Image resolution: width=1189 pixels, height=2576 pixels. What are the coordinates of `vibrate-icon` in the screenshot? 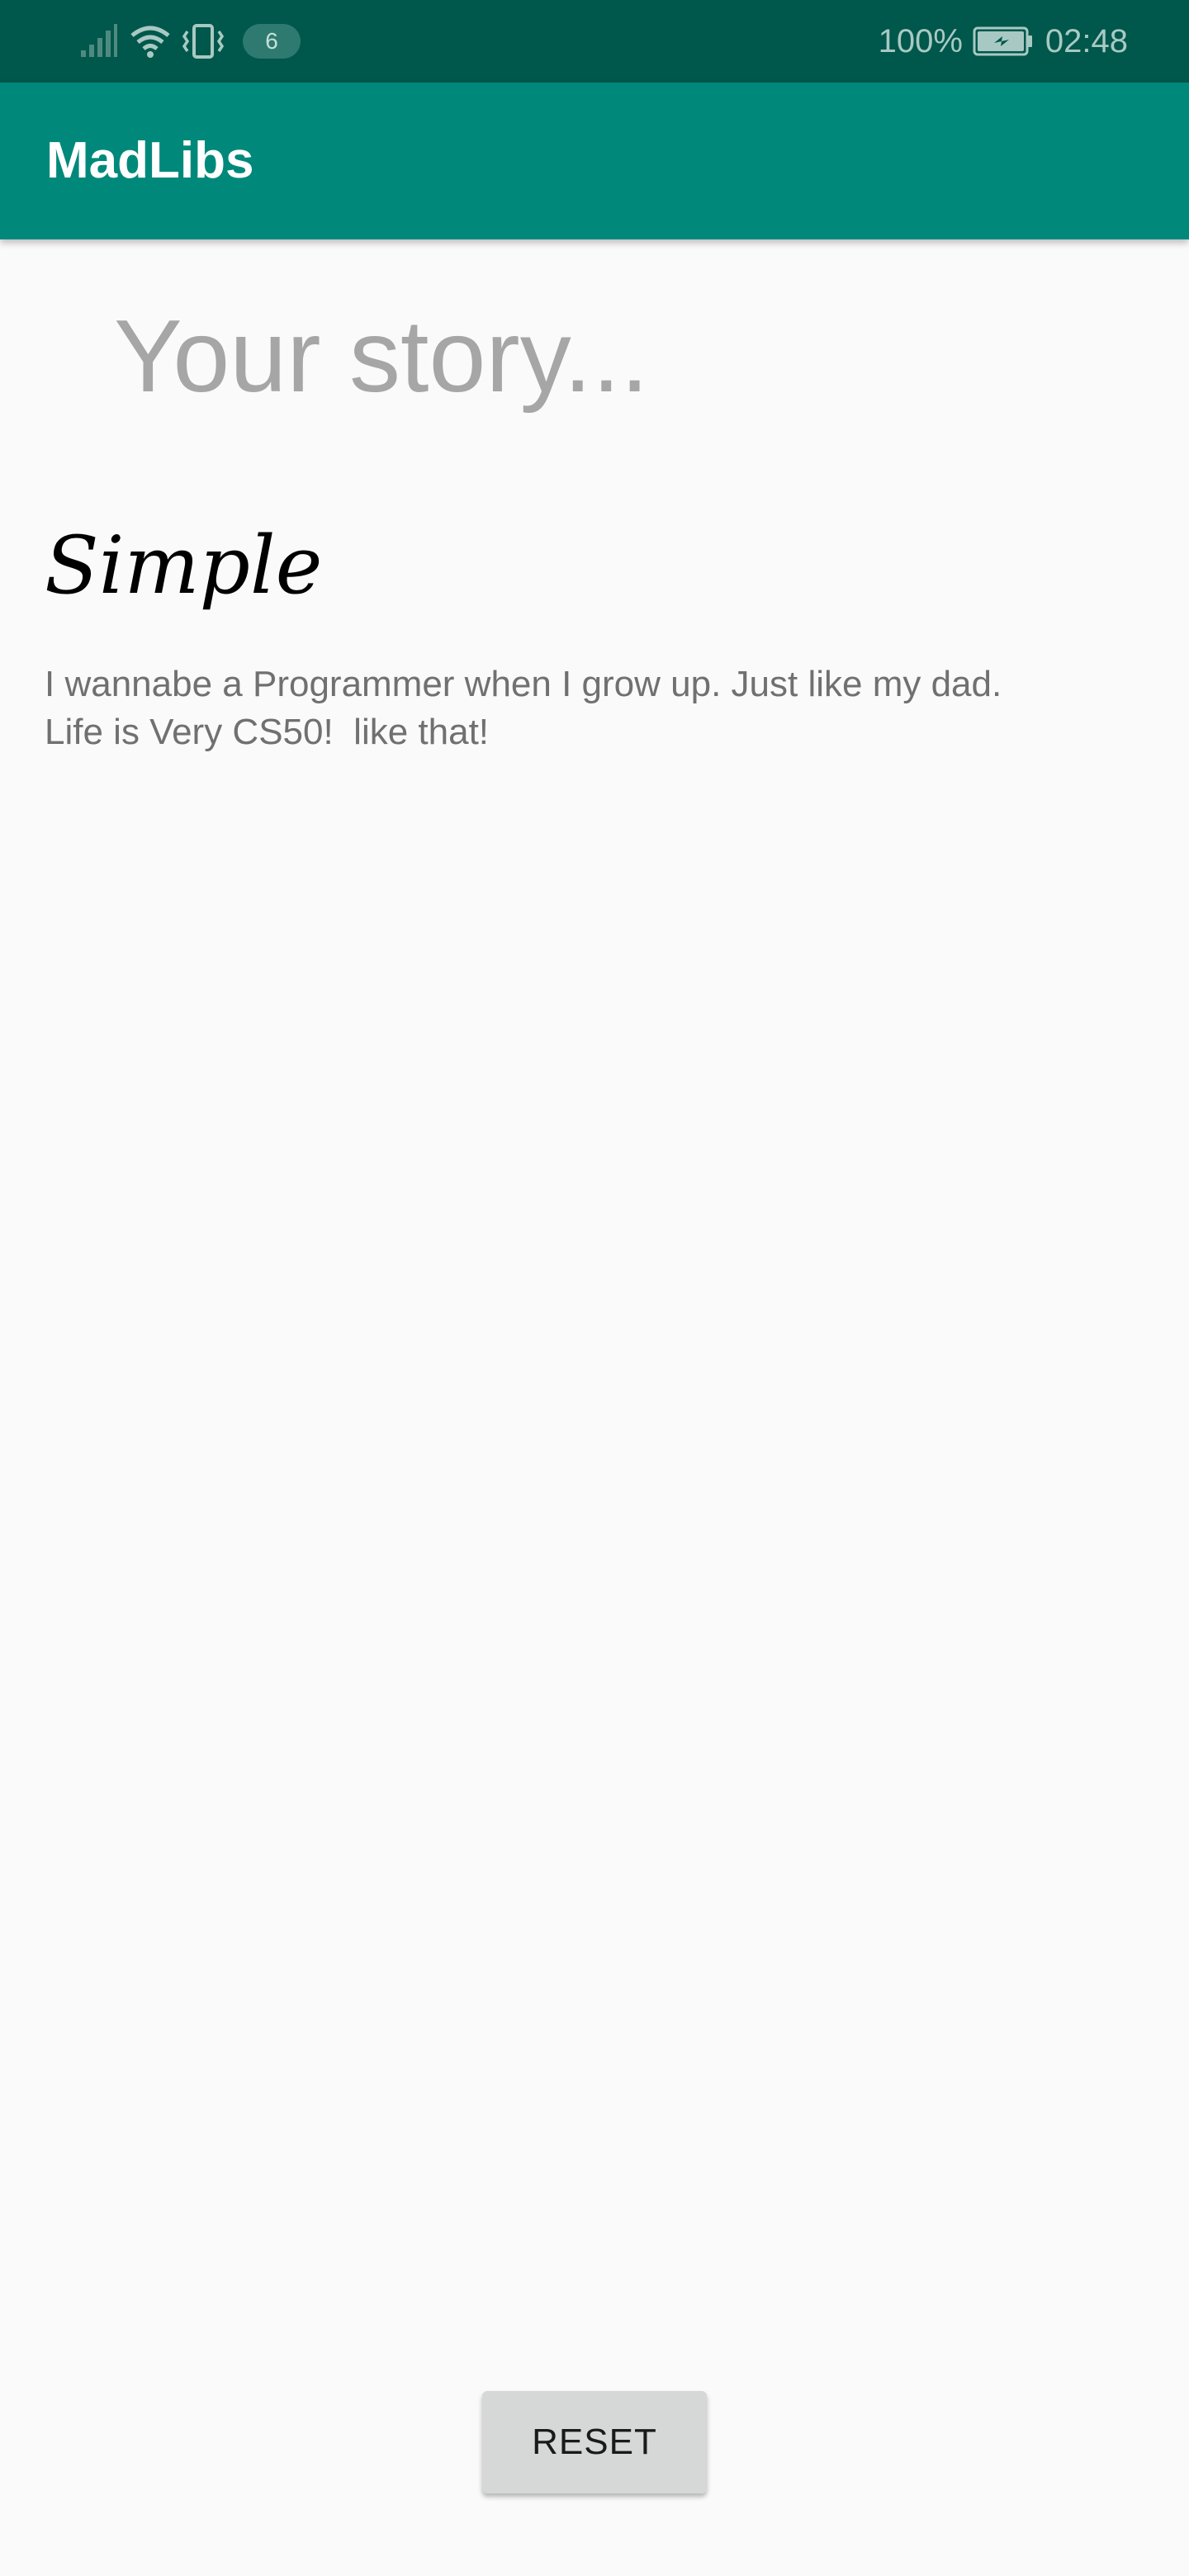 It's located at (203, 41).